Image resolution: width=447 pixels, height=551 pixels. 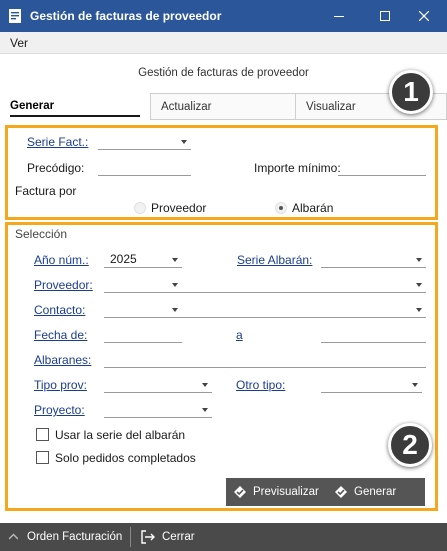 What do you see at coordinates (365, 492) in the screenshot?
I see `generar-button: Generar` at bounding box center [365, 492].